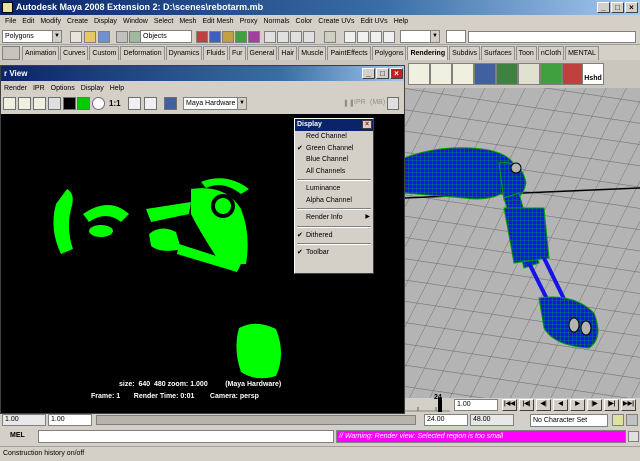 The width and height of the screenshot is (640, 461). What do you see at coordinates (150, 103) in the screenshot?
I see `remove-image-icon` at bounding box center [150, 103].